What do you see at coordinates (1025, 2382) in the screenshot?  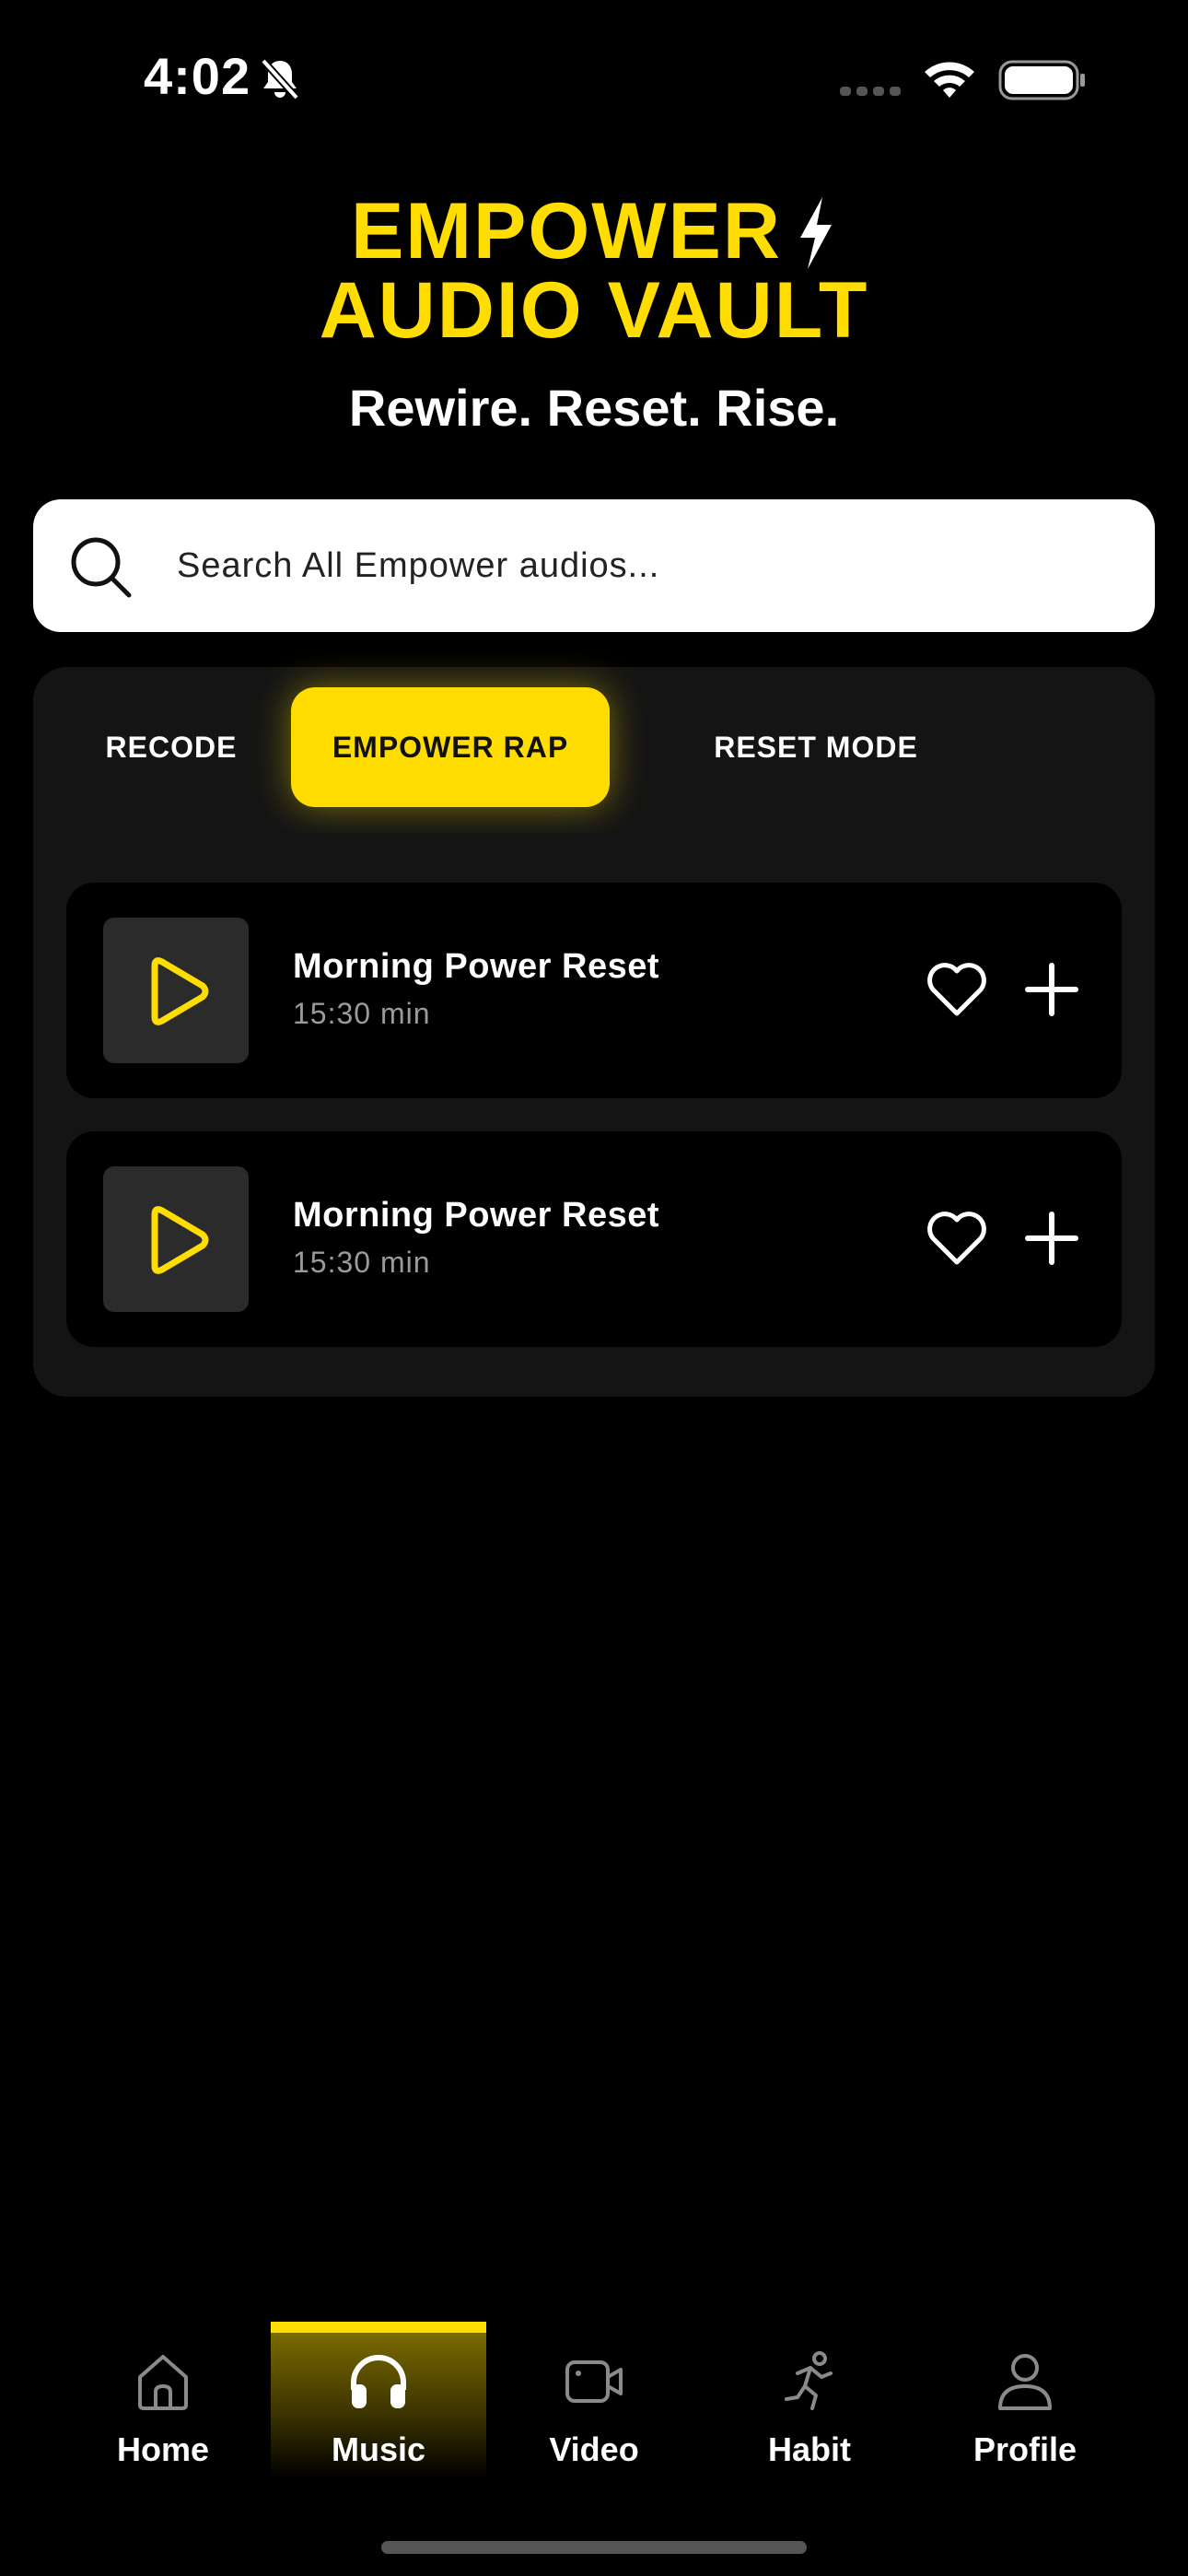 I see `person-icon` at bounding box center [1025, 2382].